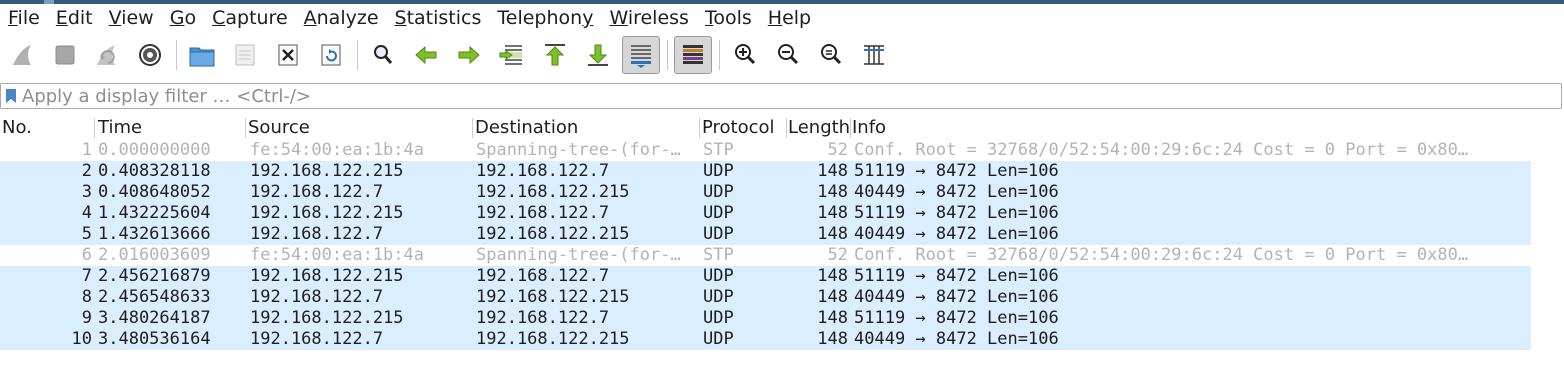 The image size is (1564, 373). What do you see at coordinates (732, 18) in the screenshot?
I see `menu-tools-rest: ools` at bounding box center [732, 18].